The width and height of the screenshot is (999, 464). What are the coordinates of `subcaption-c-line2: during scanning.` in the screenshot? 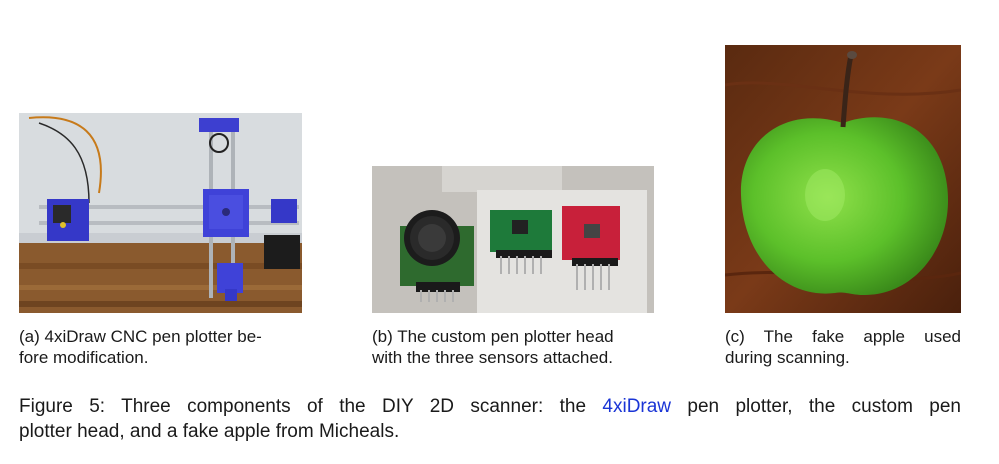 It's located at (787, 357).